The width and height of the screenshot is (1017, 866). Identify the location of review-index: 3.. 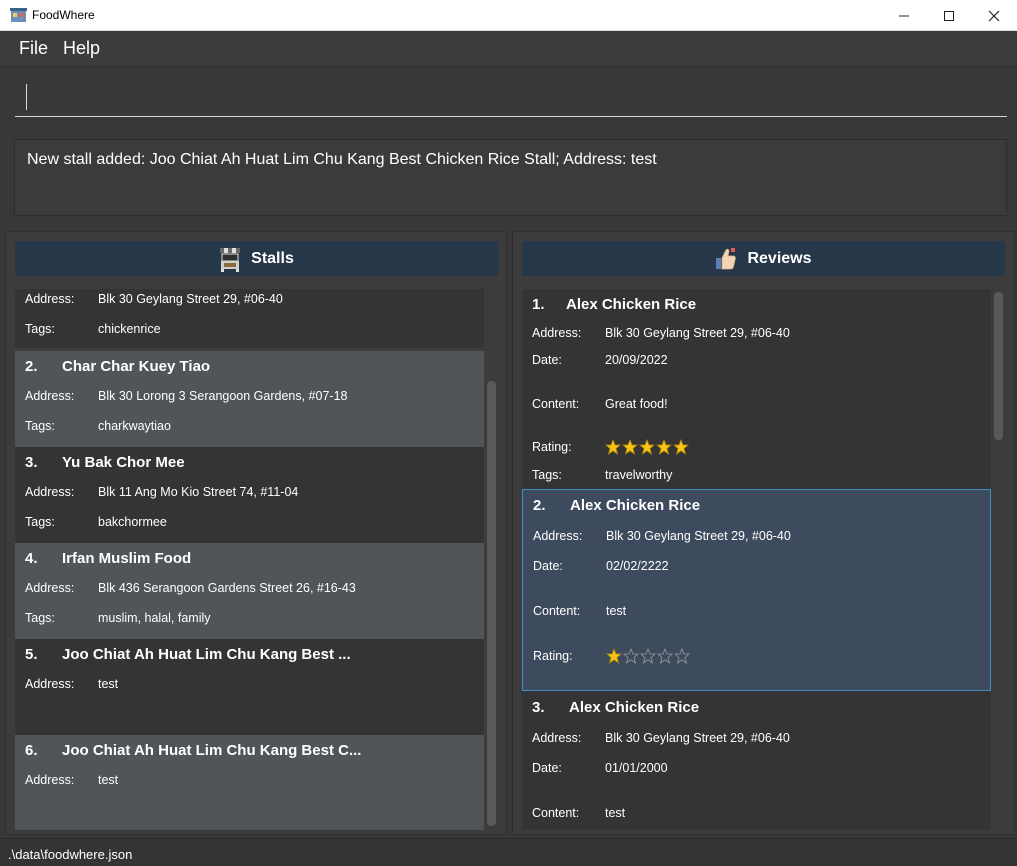
(538, 707).